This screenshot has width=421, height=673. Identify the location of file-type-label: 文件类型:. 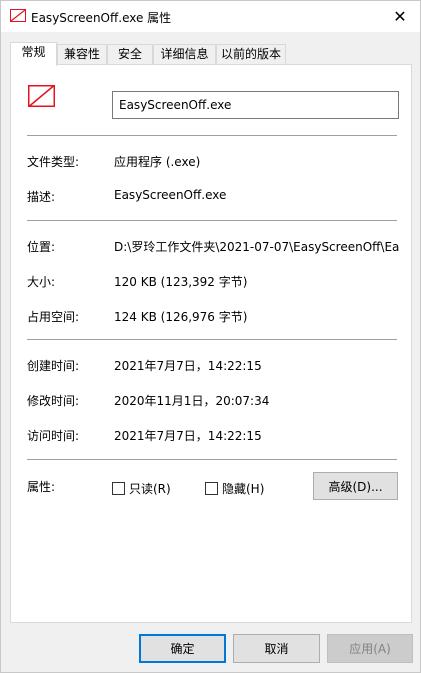
(53, 162).